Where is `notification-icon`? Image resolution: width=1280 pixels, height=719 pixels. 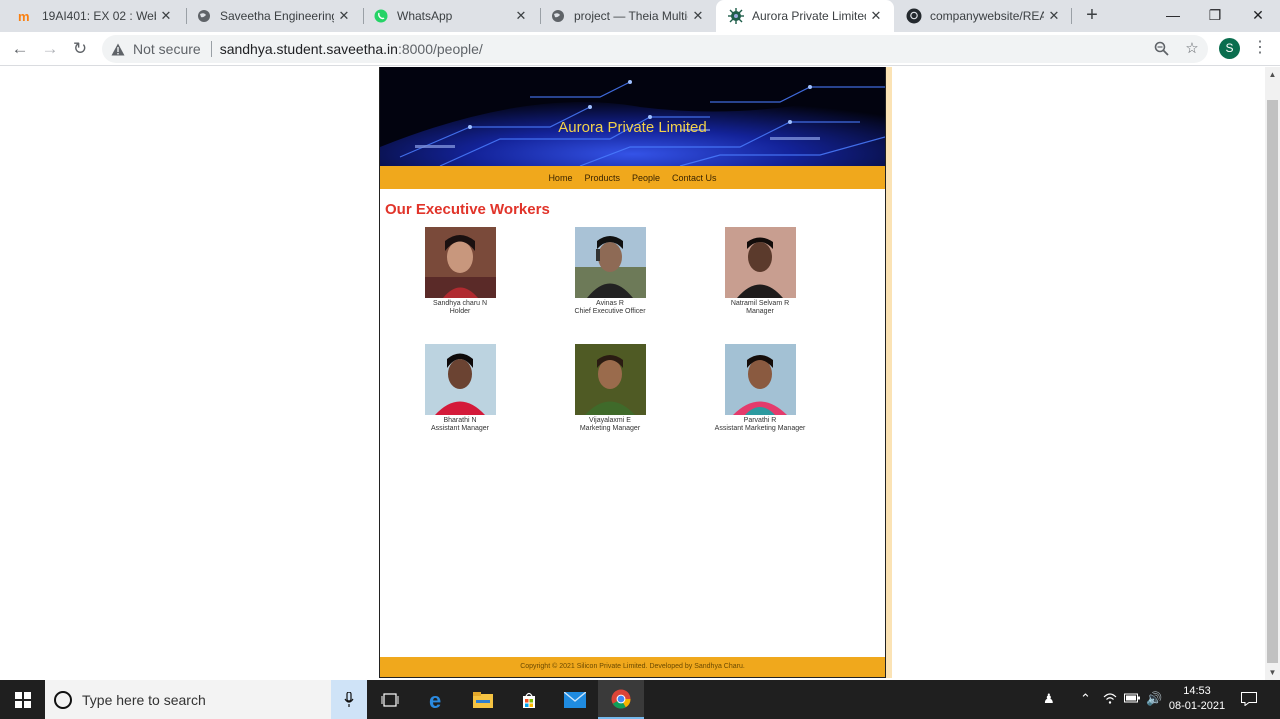 notification-icon is located at coordinates (1249, 700).